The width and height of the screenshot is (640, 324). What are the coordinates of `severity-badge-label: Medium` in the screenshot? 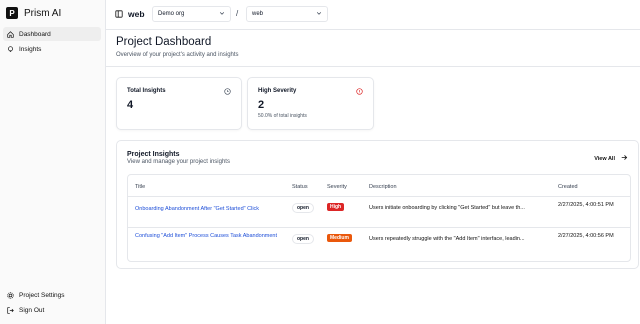 It's located at (339, 238).